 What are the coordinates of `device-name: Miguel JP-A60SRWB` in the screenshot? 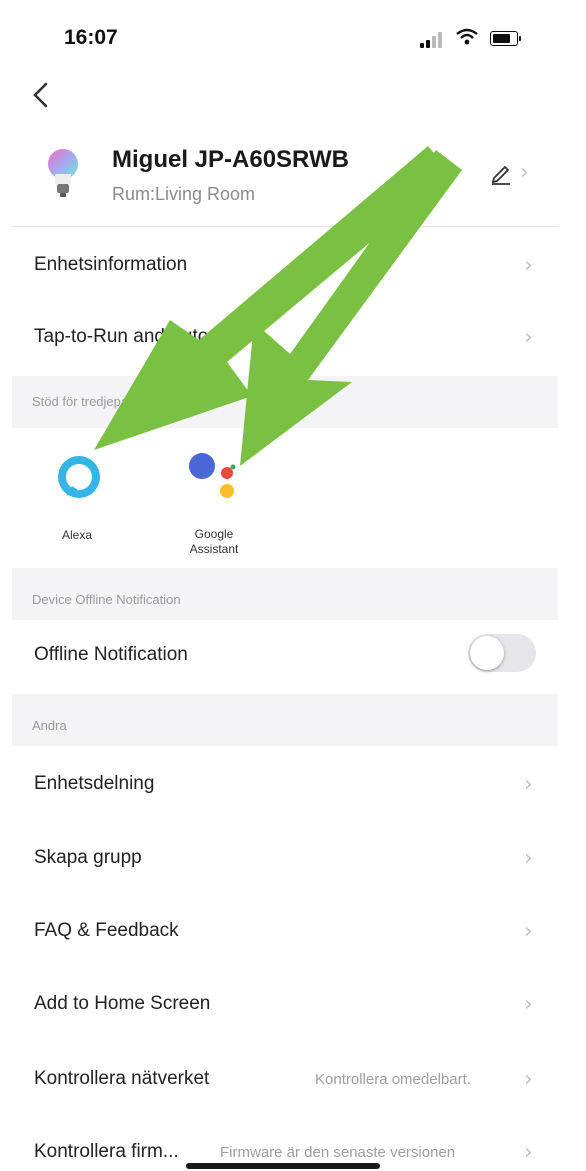 It's located at (230, 159).